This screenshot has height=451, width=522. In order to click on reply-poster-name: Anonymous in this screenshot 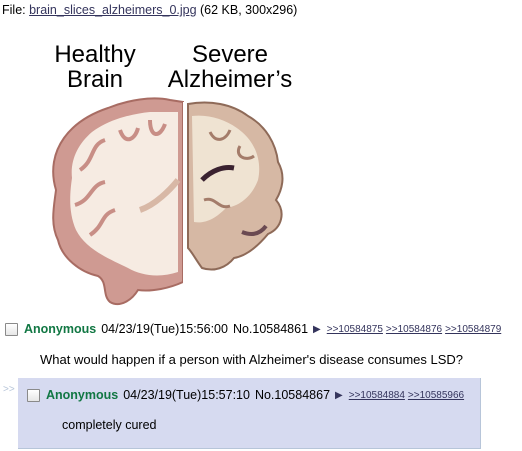, I will do `click(82, 395)`.